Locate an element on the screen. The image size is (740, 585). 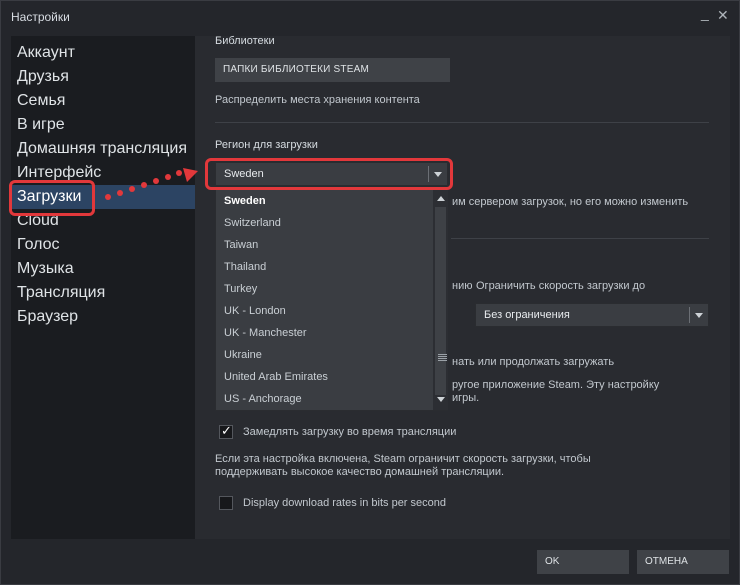
limit-label: Ограничить скорость загрузки до is located at coordinates (561, 286).